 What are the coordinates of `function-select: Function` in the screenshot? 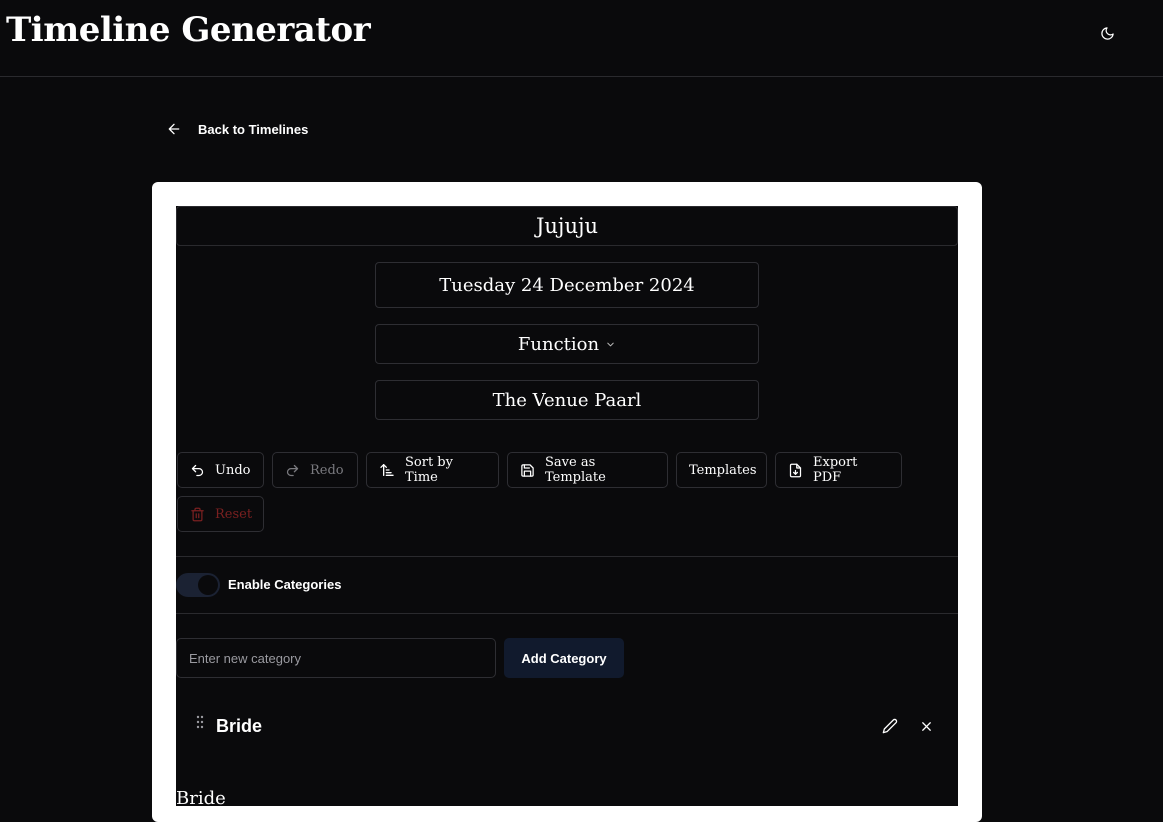 It's located at (567, 344).